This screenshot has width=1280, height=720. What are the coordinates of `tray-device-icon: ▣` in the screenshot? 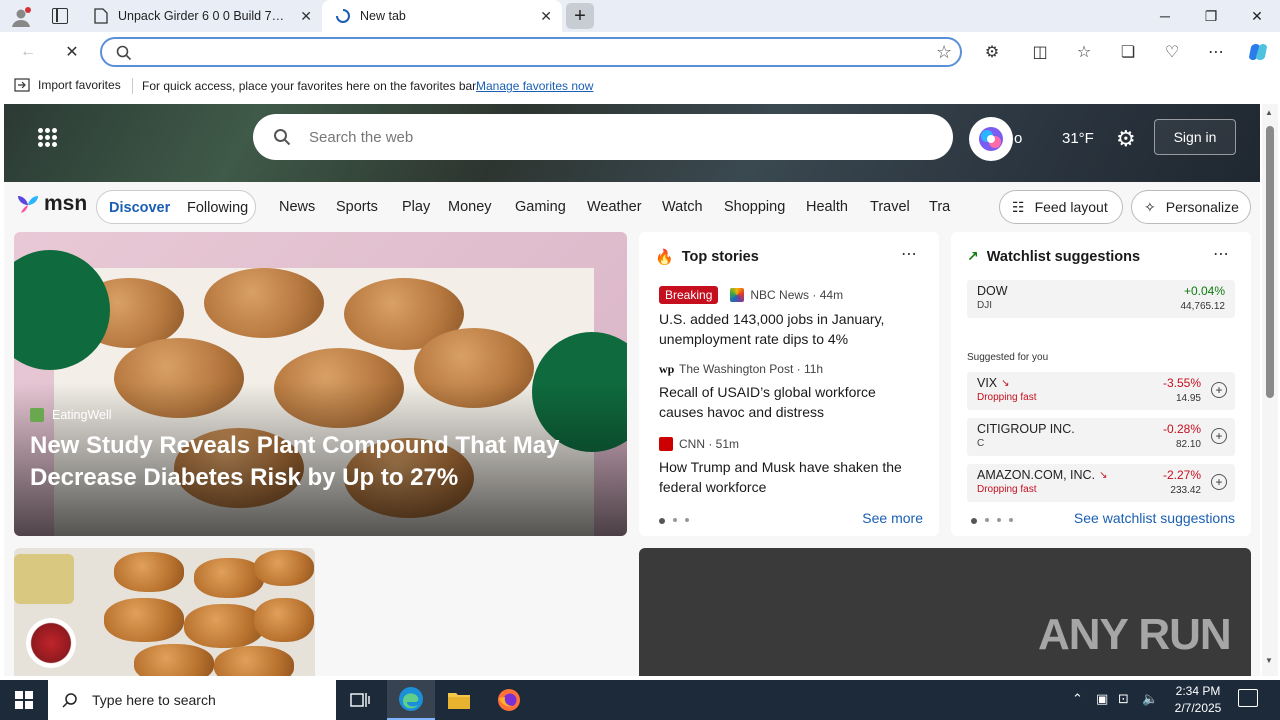 It's located at (1102, 699).